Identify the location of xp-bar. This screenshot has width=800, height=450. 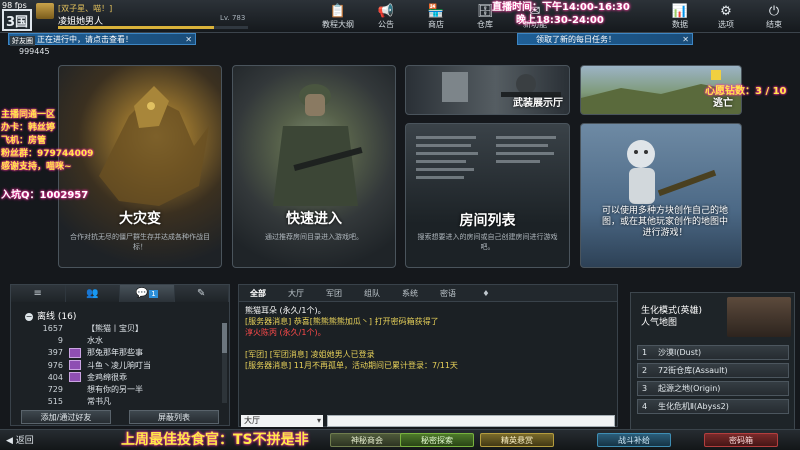
(153, 27).